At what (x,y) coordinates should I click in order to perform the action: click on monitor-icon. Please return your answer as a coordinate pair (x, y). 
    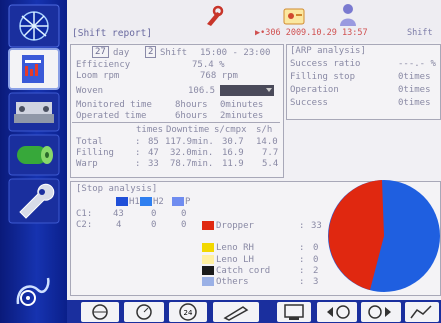
    Looking at the image, I should click on (294, 312).